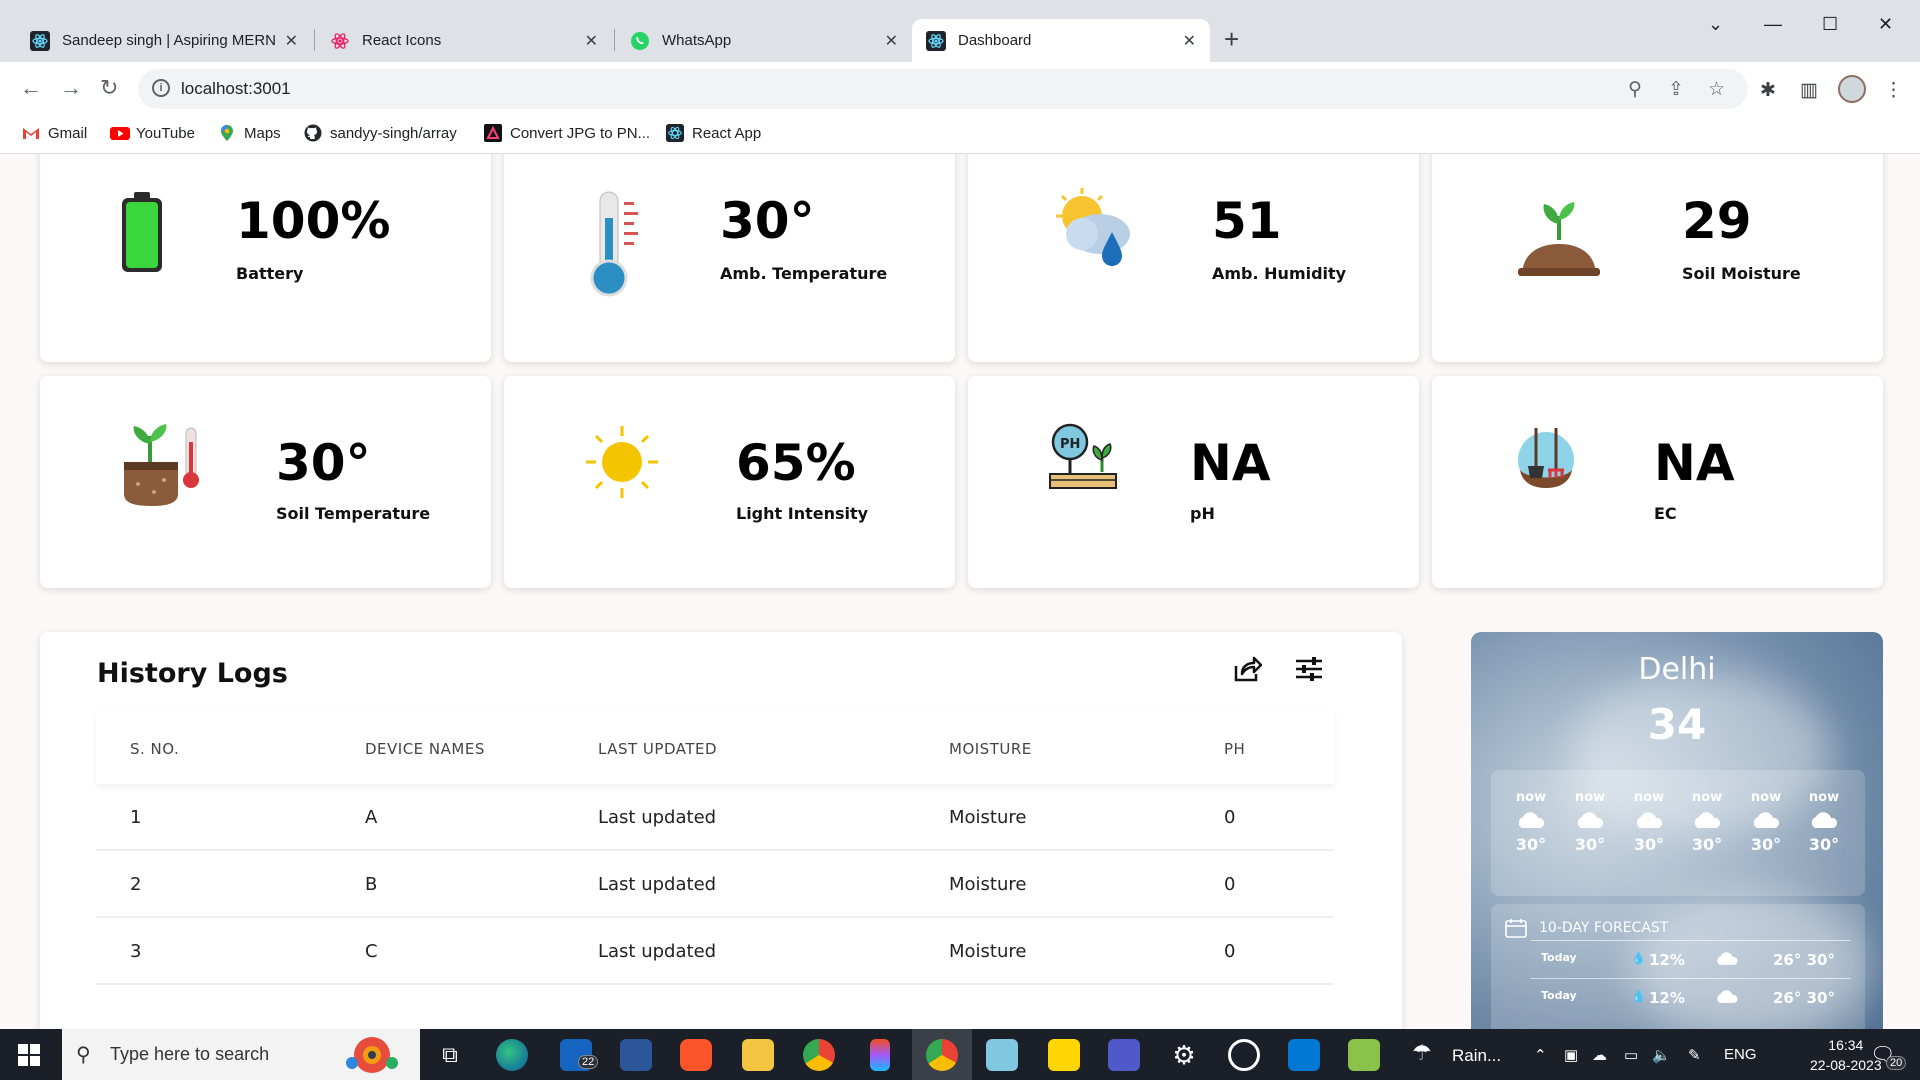 The width and height of the screenshot is (1920, 1080). Describe the element at coordinates (1002, 1055) in the screenshot. I see `notes-icon` at that location.